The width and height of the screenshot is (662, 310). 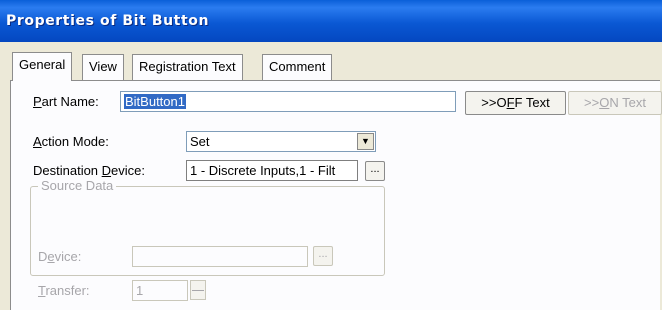 I want to click on action-mode-label: Action Mode:, so click(x=71, y=141).